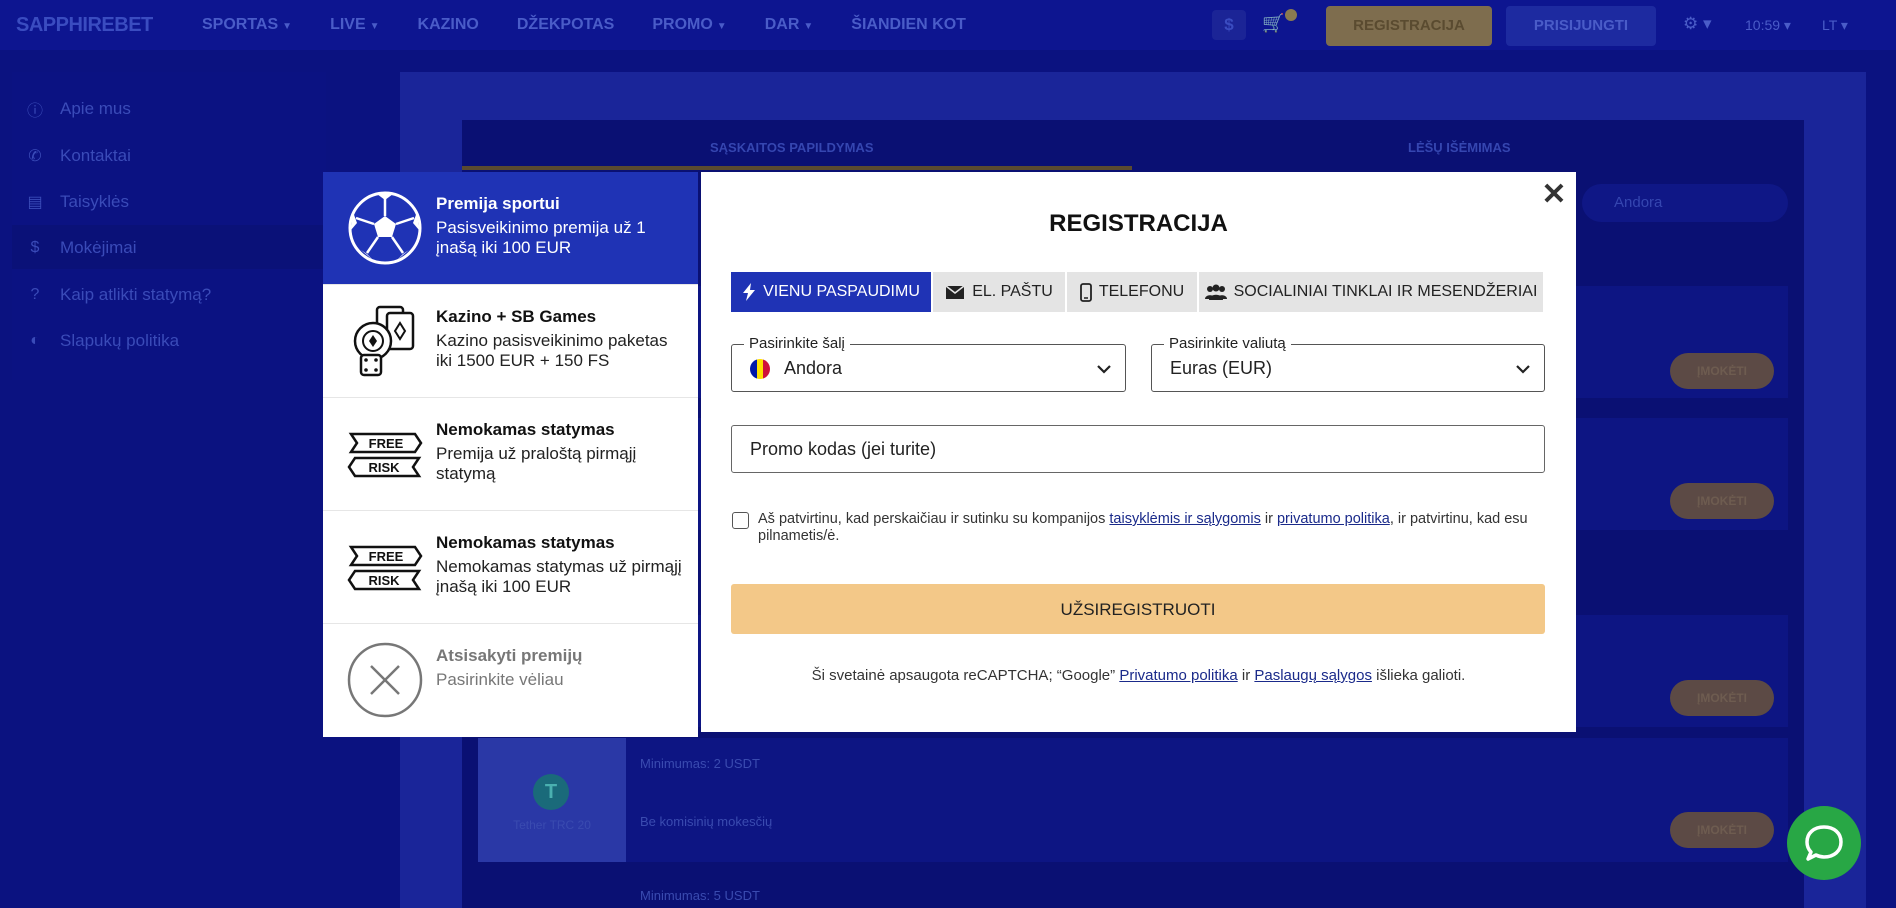  Describe the element at coordinates (749, 292) in the screenshot. I see `lightning-icon` at that location.